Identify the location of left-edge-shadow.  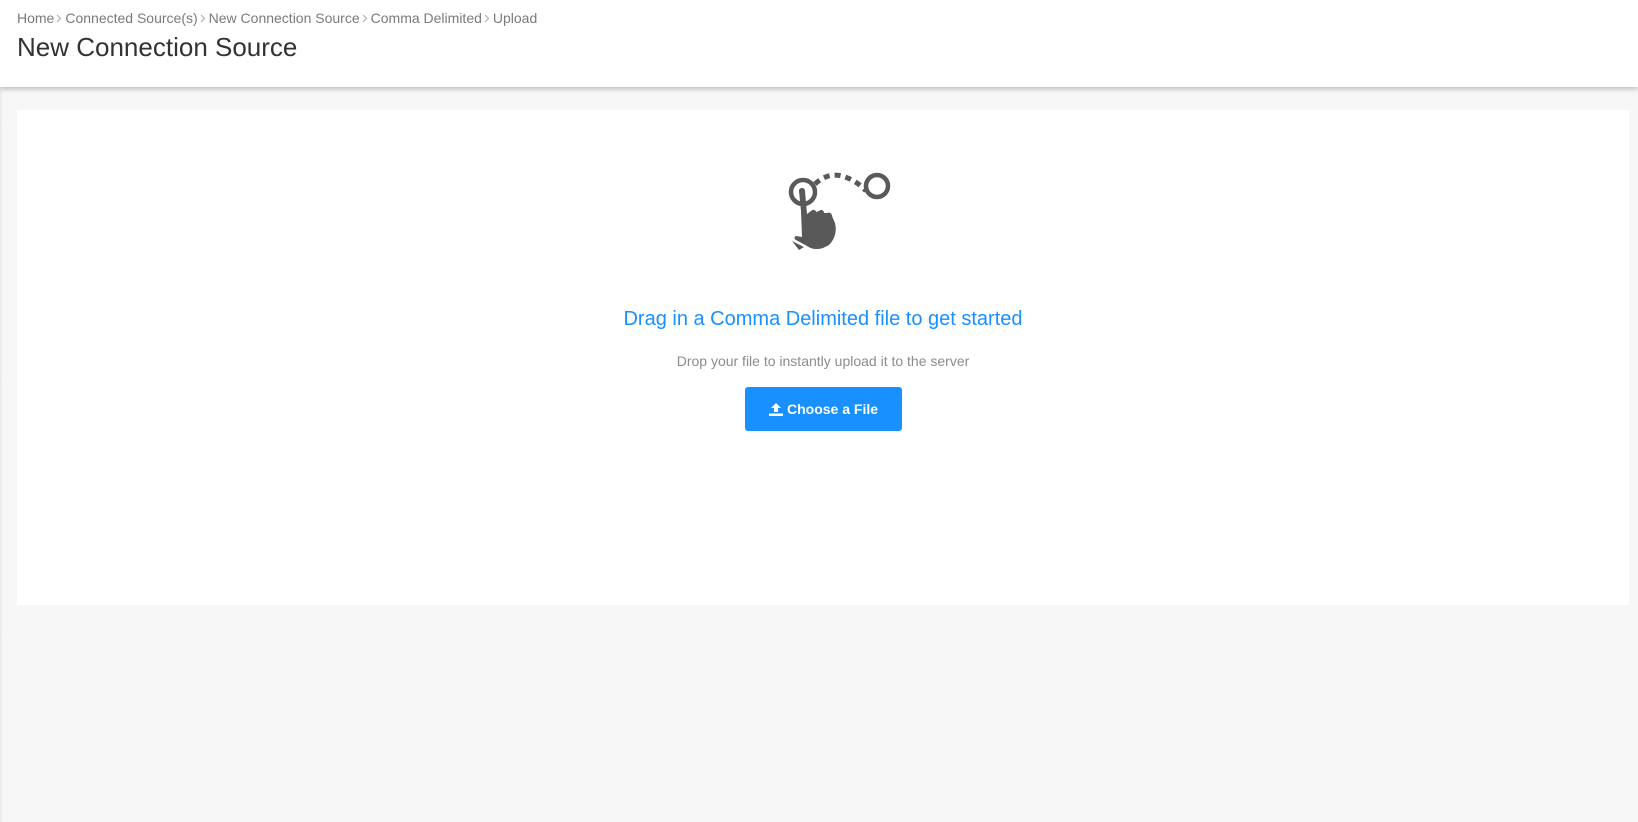
(1, 454).